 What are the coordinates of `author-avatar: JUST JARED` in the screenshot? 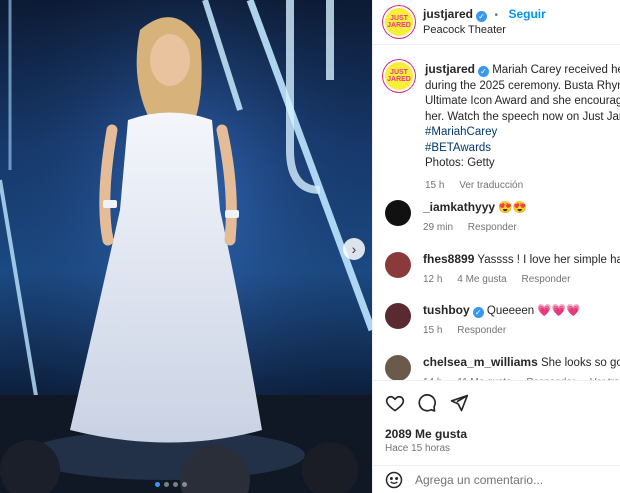 It's located at (399, 22).